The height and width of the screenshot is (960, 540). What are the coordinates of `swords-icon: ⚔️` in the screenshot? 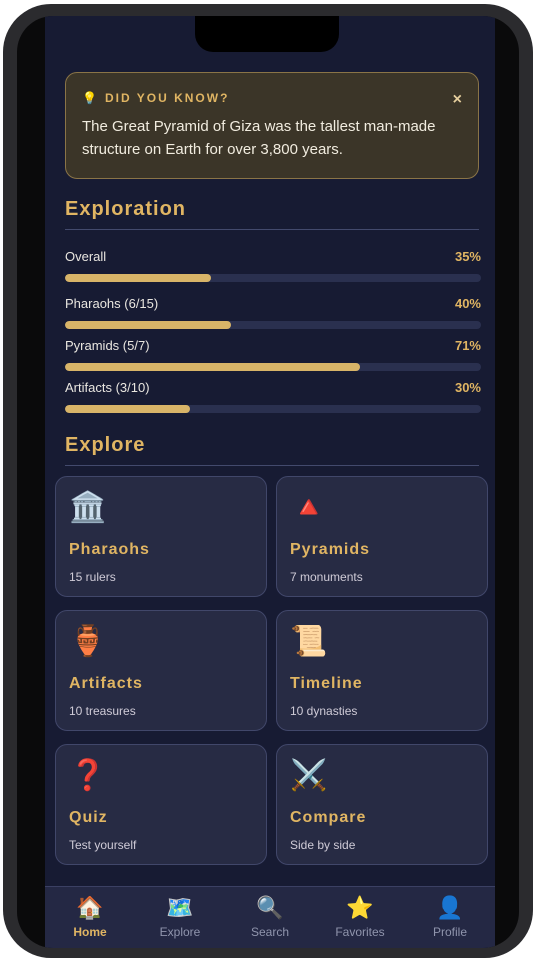 It's located at (309, 775).